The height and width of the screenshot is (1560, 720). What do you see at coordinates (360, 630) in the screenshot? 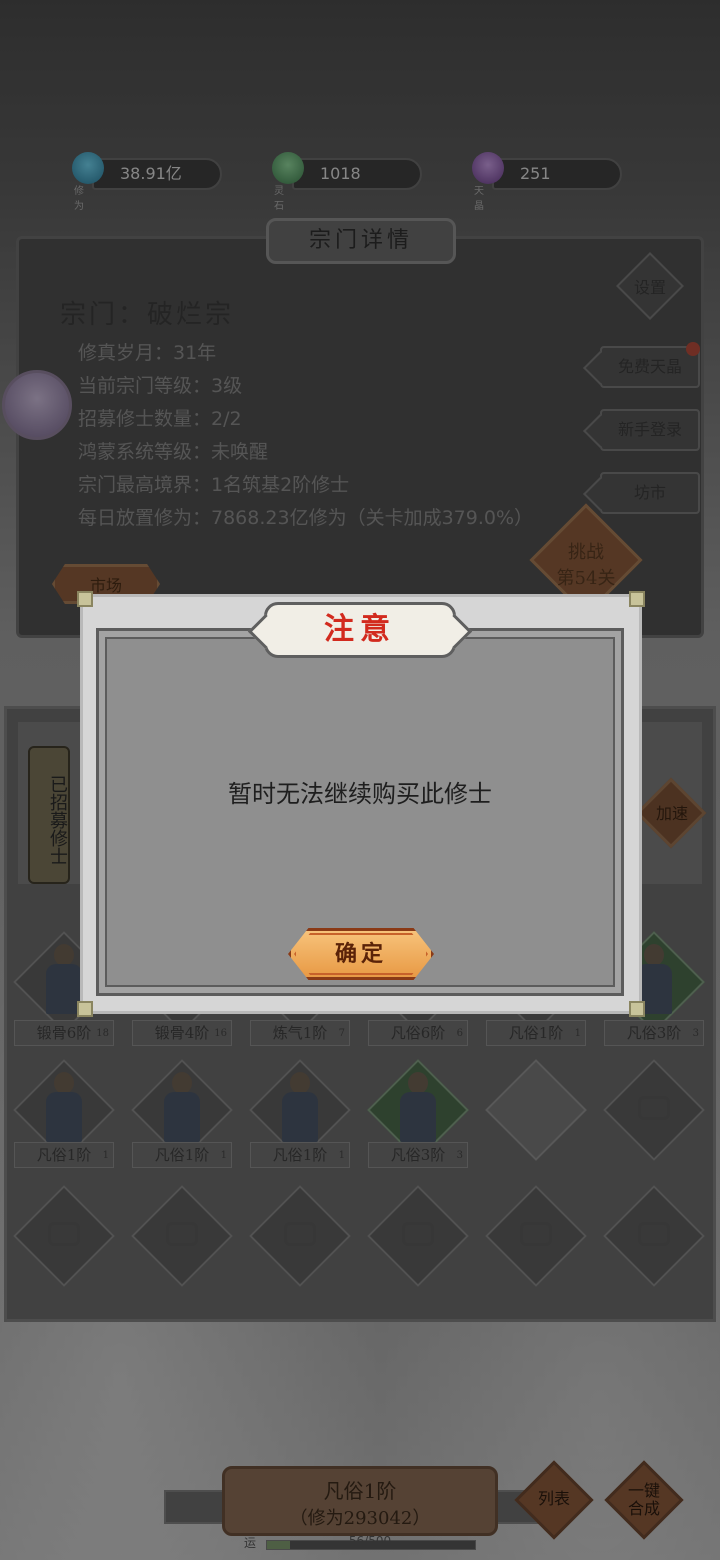
I see `notice-dialog-title: 注意` at bounding box center [360, 630].